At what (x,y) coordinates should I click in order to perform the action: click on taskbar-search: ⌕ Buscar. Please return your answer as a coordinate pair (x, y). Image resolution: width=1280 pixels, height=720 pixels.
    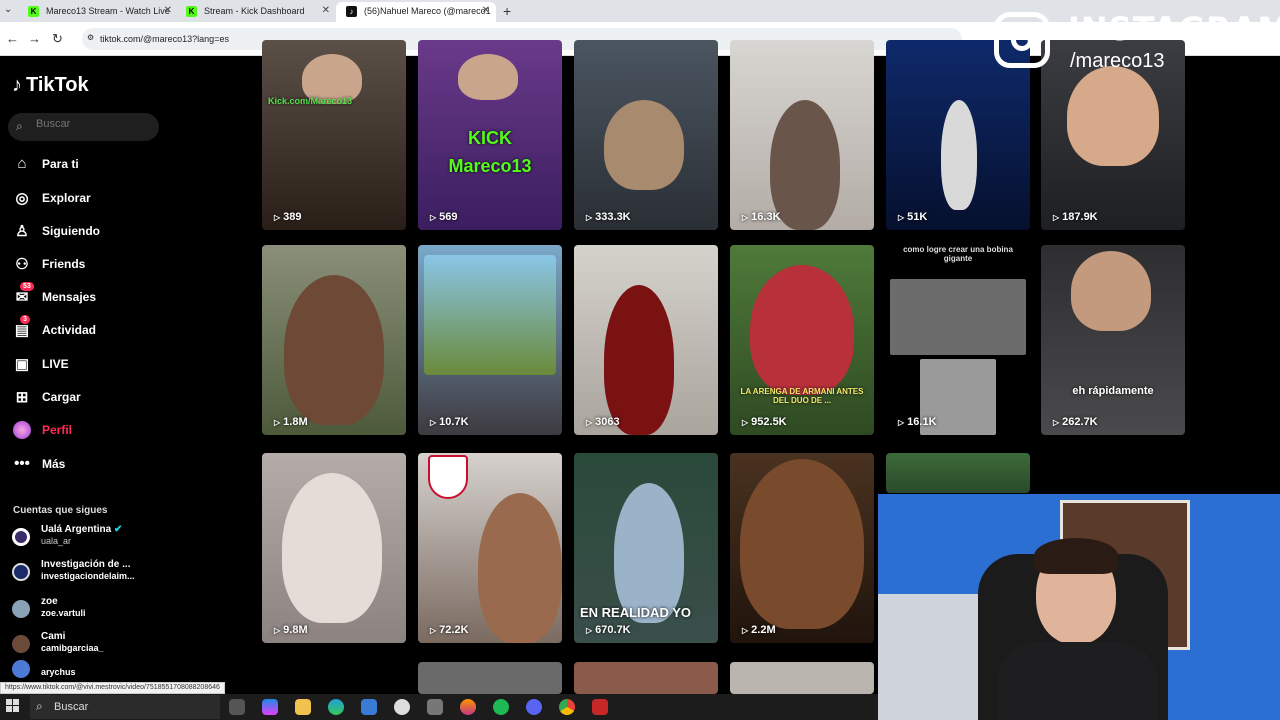
    Looking at the image, I should click on (125, 707).